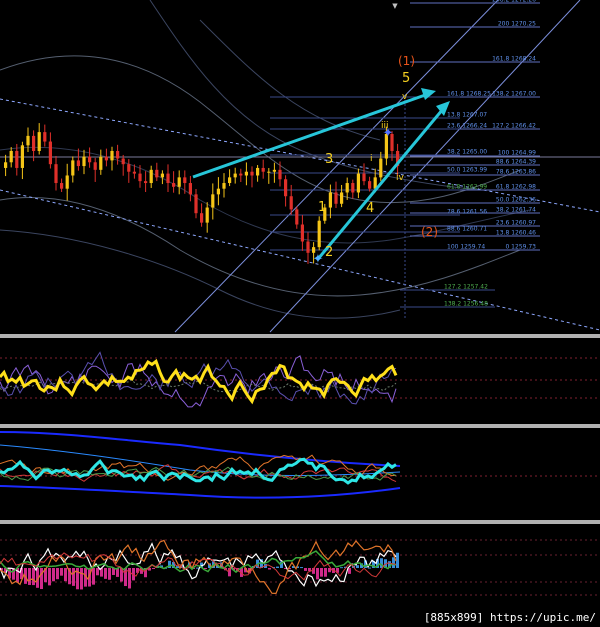  Describe the element at coordinates (466, 247) in the screenshot. I see `fib-left-label: 100 1259.74` at that location.